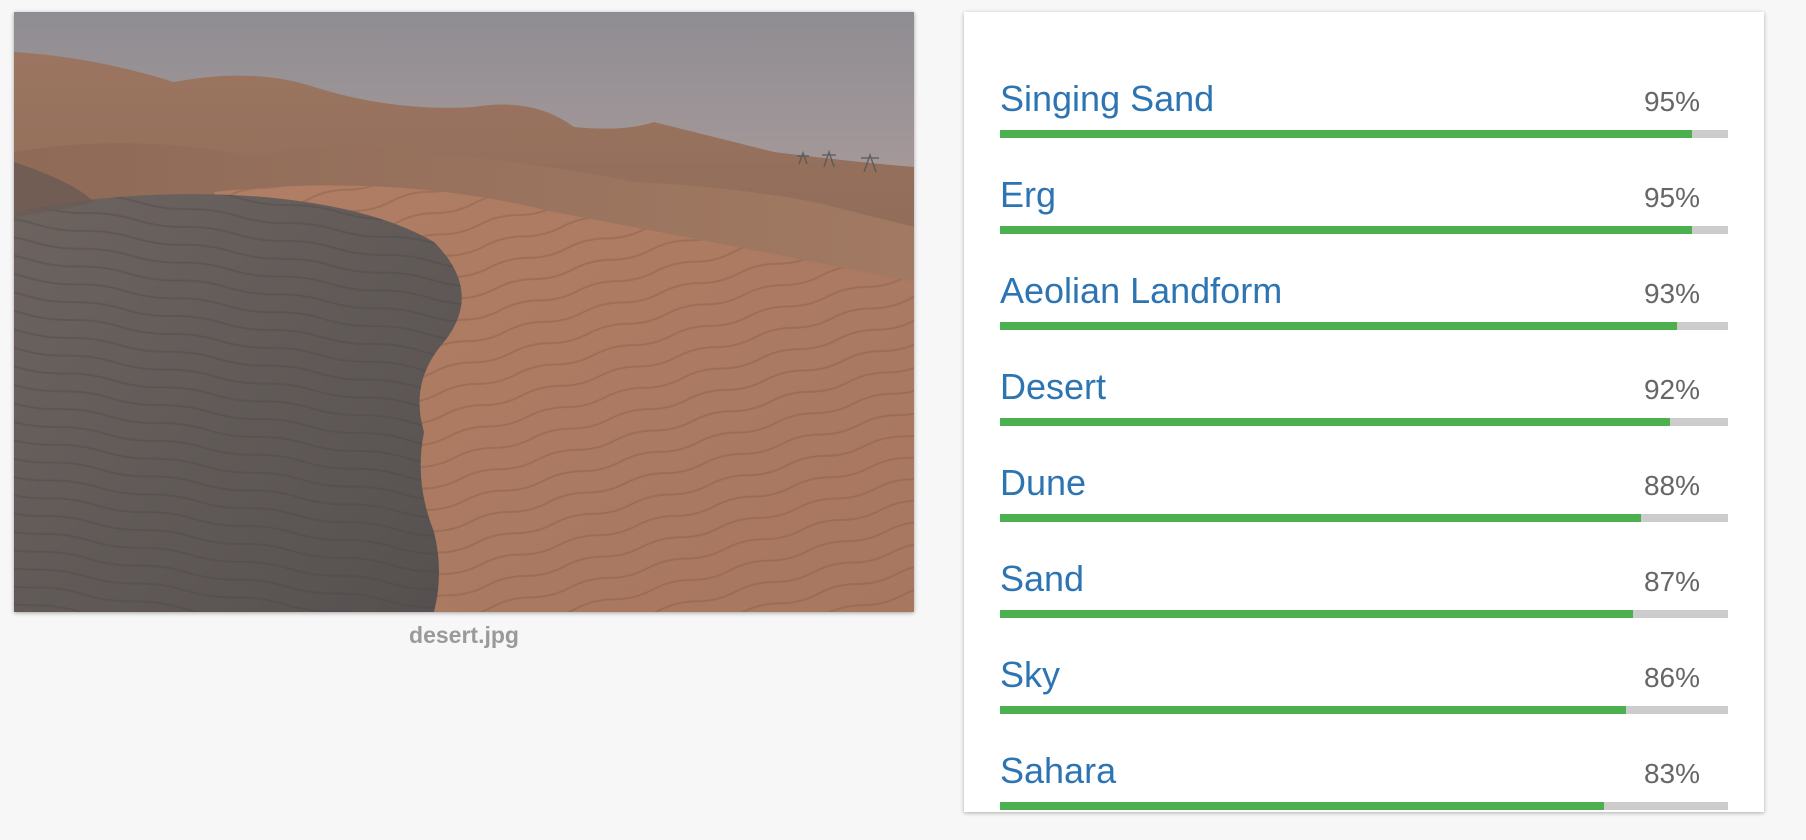 The width and height of the screenshot is (1806, 840). What do you see at coordinates (1058, 770) in the screenshot?
I see `label-name: Sahara` at bounding box center [1058, 770].